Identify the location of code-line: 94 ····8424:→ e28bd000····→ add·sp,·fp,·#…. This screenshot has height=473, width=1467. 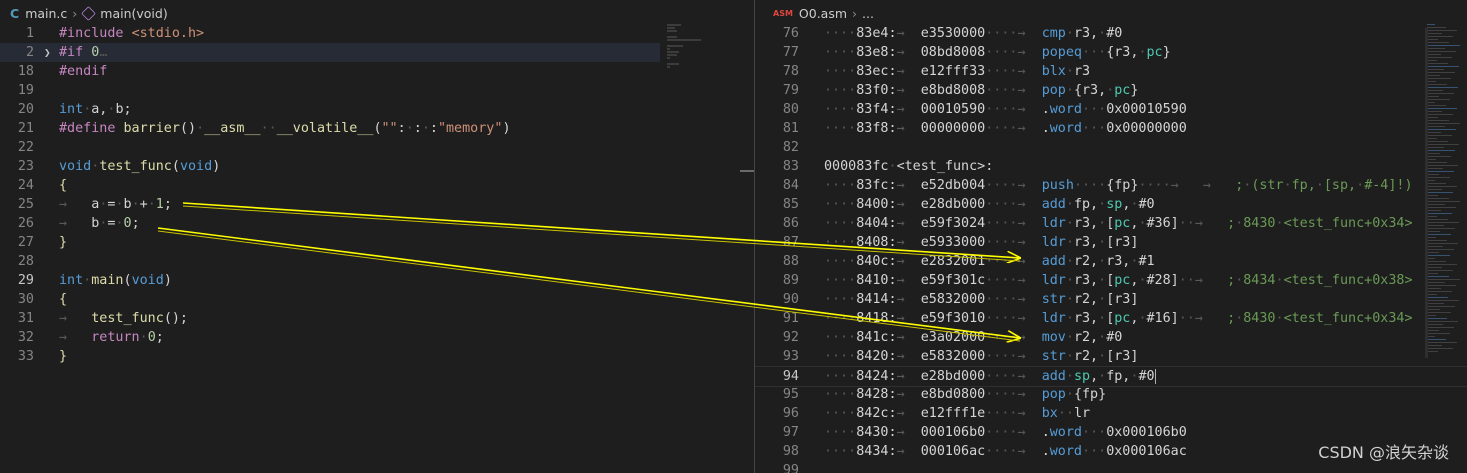
(1111, 376).